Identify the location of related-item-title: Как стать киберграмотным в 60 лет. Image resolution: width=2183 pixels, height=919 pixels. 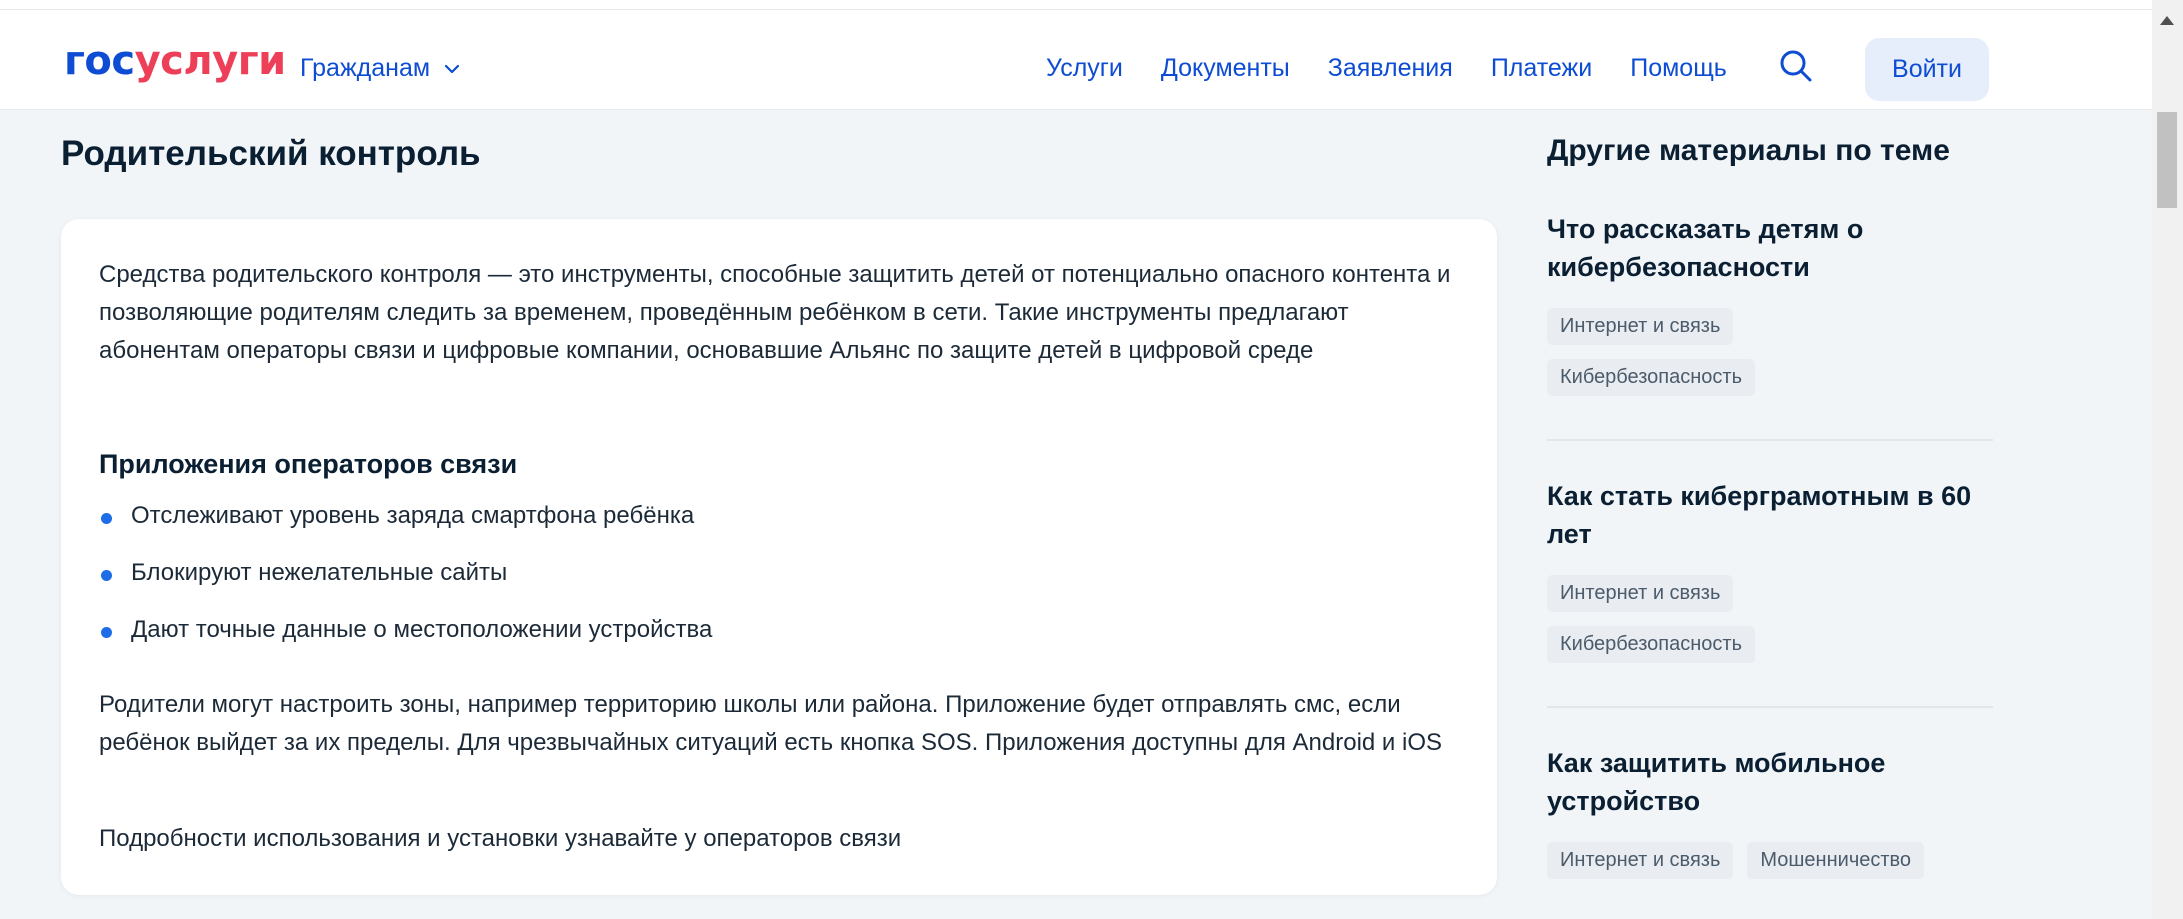
(1772, 515).